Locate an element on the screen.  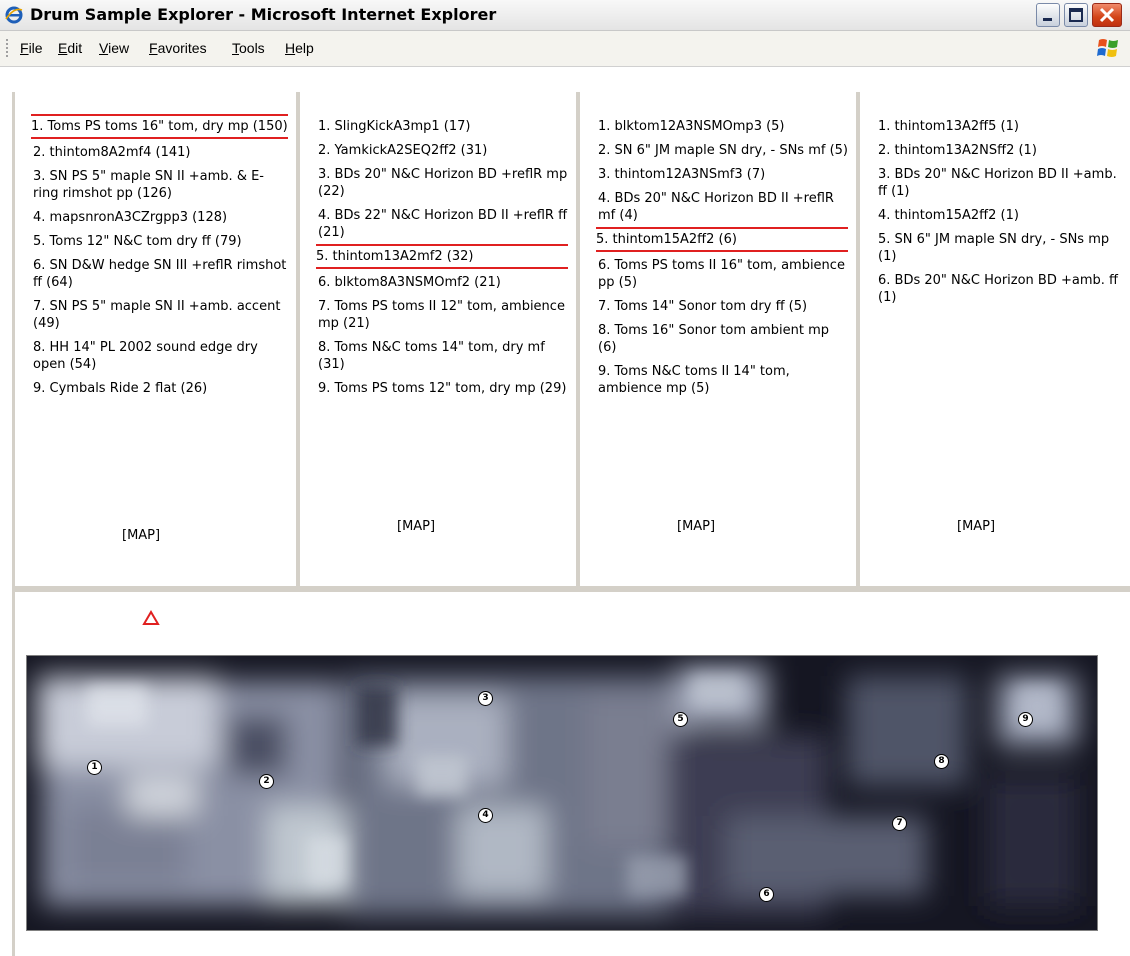
menu-favorites: Favorites is located at coordinates (178, 48).